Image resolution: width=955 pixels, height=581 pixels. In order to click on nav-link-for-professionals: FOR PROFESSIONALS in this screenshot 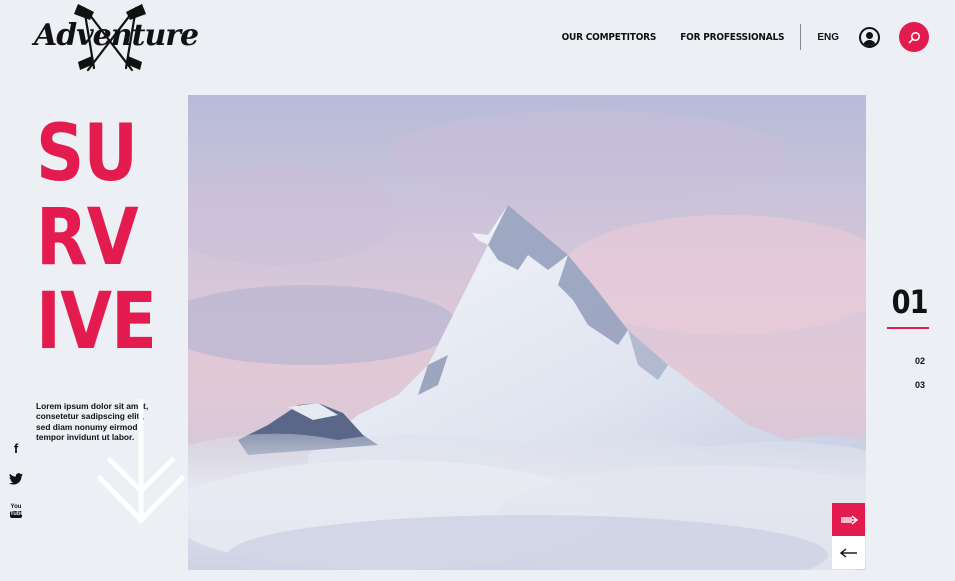, I will do `click(732, 37)`.